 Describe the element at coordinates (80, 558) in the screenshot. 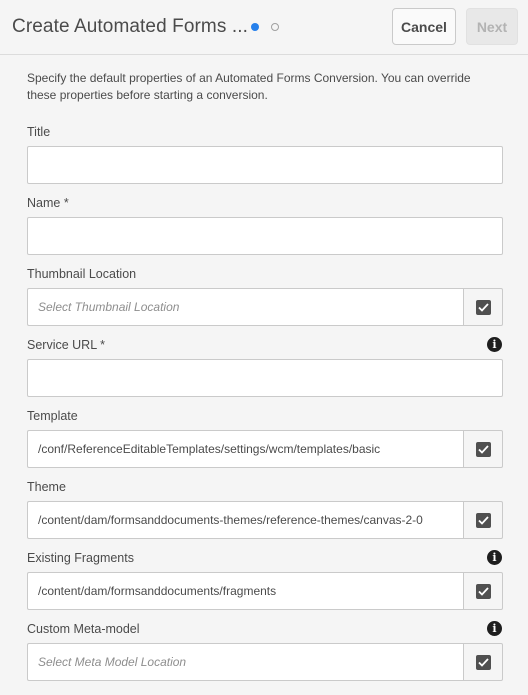

I see `fragments-label: Existing Fragments` at that location.